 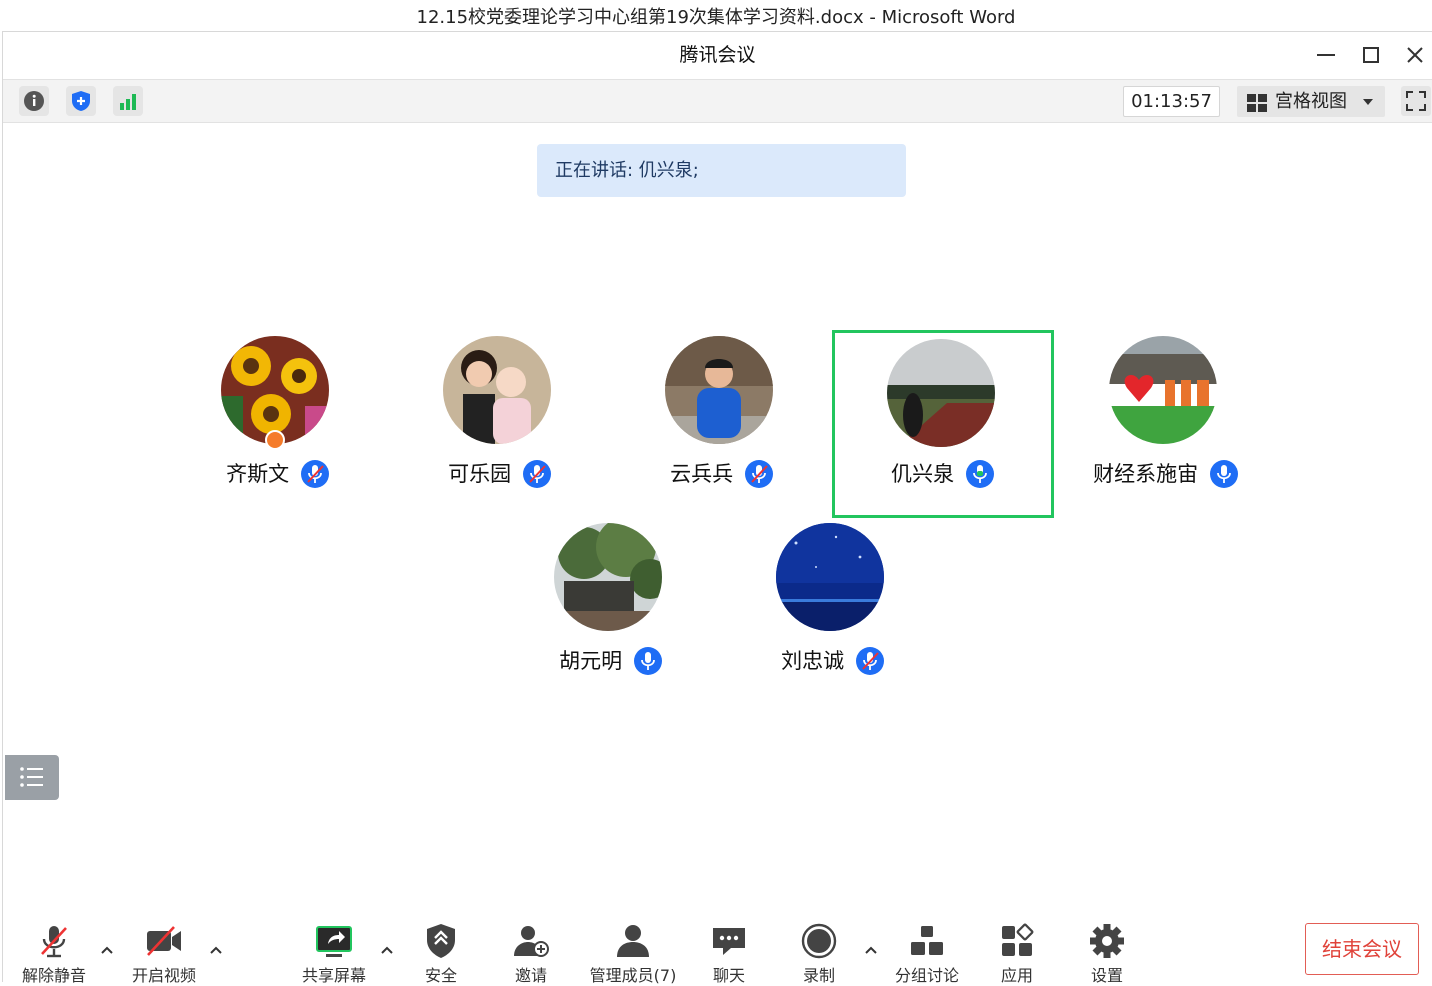 I want to click on fullscreen-icon, so click(x=1416, y=101).